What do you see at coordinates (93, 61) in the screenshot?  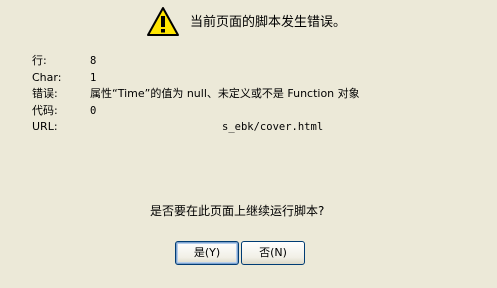 I see `line-value: 8` at bounding box center [93, 61].